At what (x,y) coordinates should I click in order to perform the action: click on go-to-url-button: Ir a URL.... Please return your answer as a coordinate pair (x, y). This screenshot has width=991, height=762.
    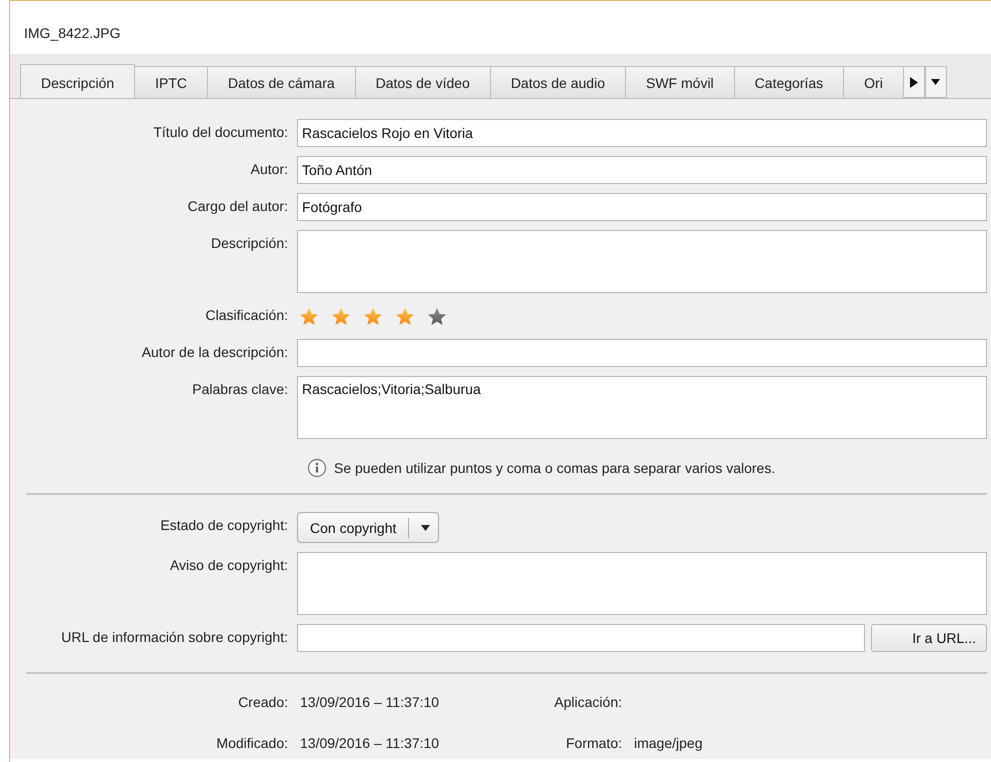
    Looking at the image, I should click on (929, 638).